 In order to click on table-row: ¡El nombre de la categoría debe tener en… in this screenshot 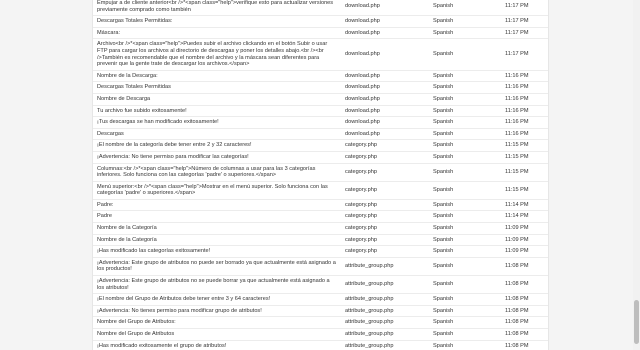, I will do `click(320, 145)`.